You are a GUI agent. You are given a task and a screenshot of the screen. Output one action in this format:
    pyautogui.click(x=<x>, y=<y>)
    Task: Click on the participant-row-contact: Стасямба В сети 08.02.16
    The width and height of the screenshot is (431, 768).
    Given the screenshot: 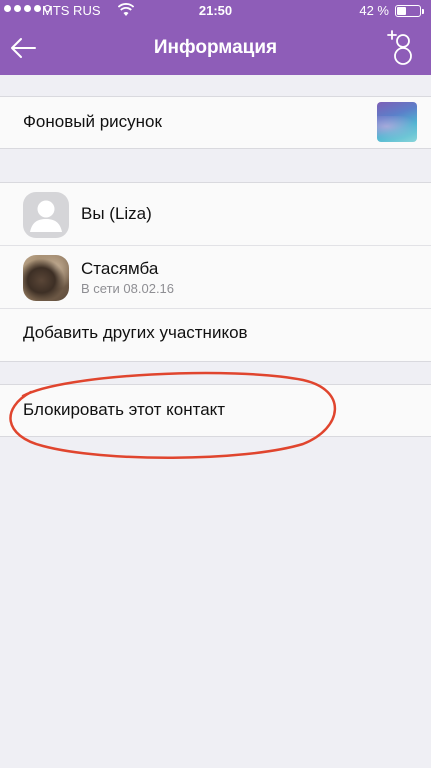 What is the action you would take?
    pyautogui.click(x=215, y=277)
    